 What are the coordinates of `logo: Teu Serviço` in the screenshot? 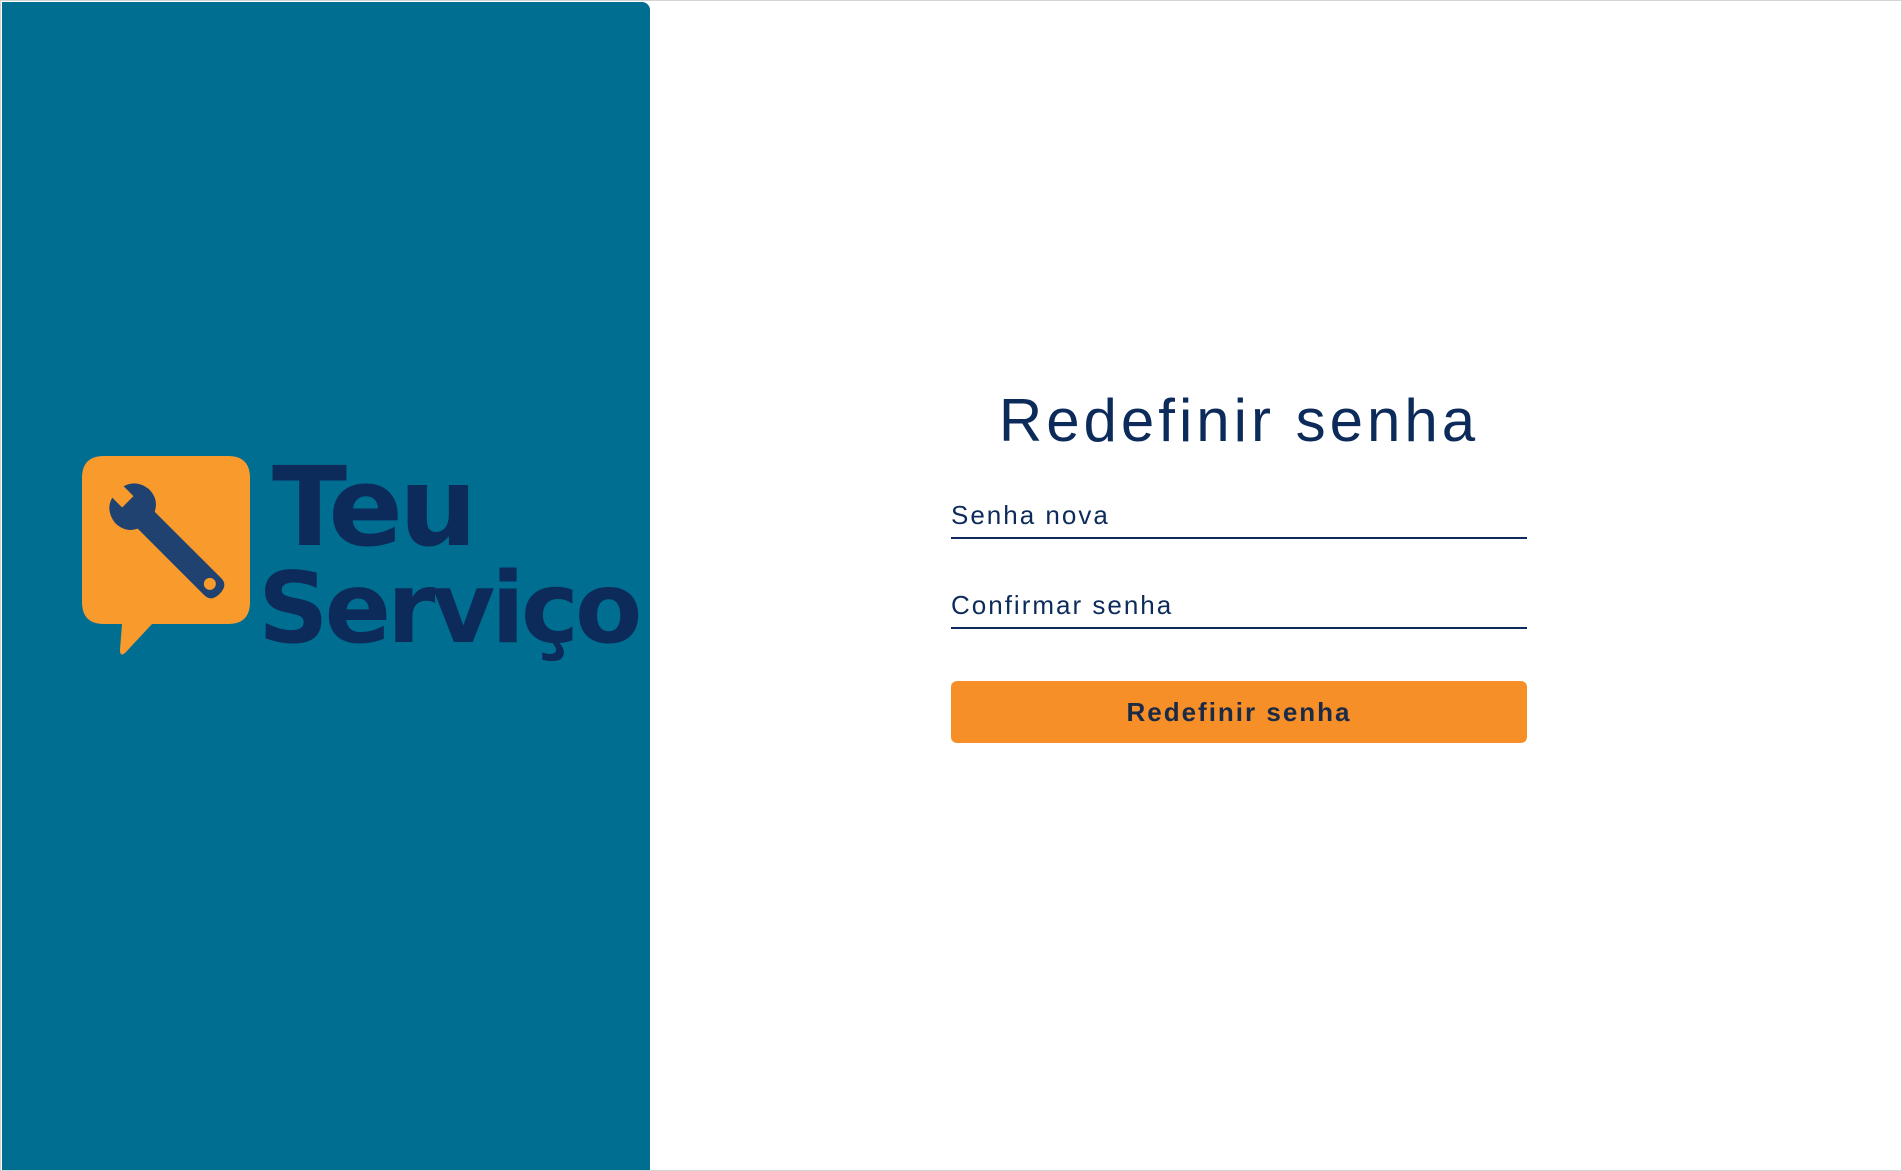 It's located at (362, 553).